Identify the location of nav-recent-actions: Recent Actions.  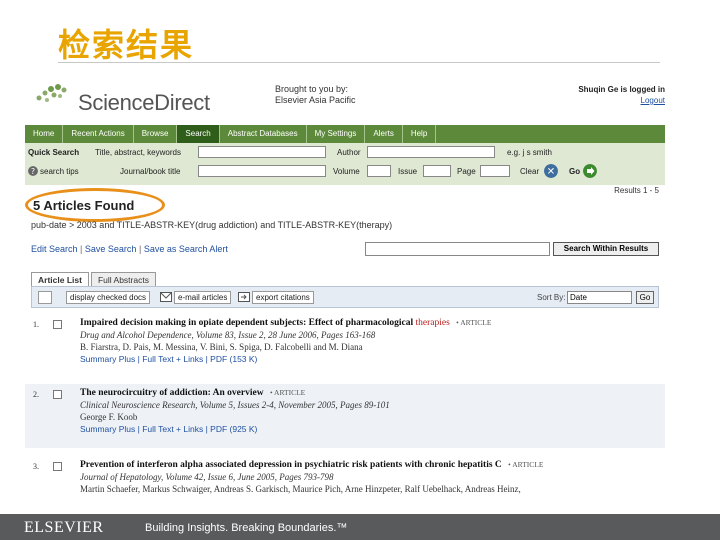
(98, 134).